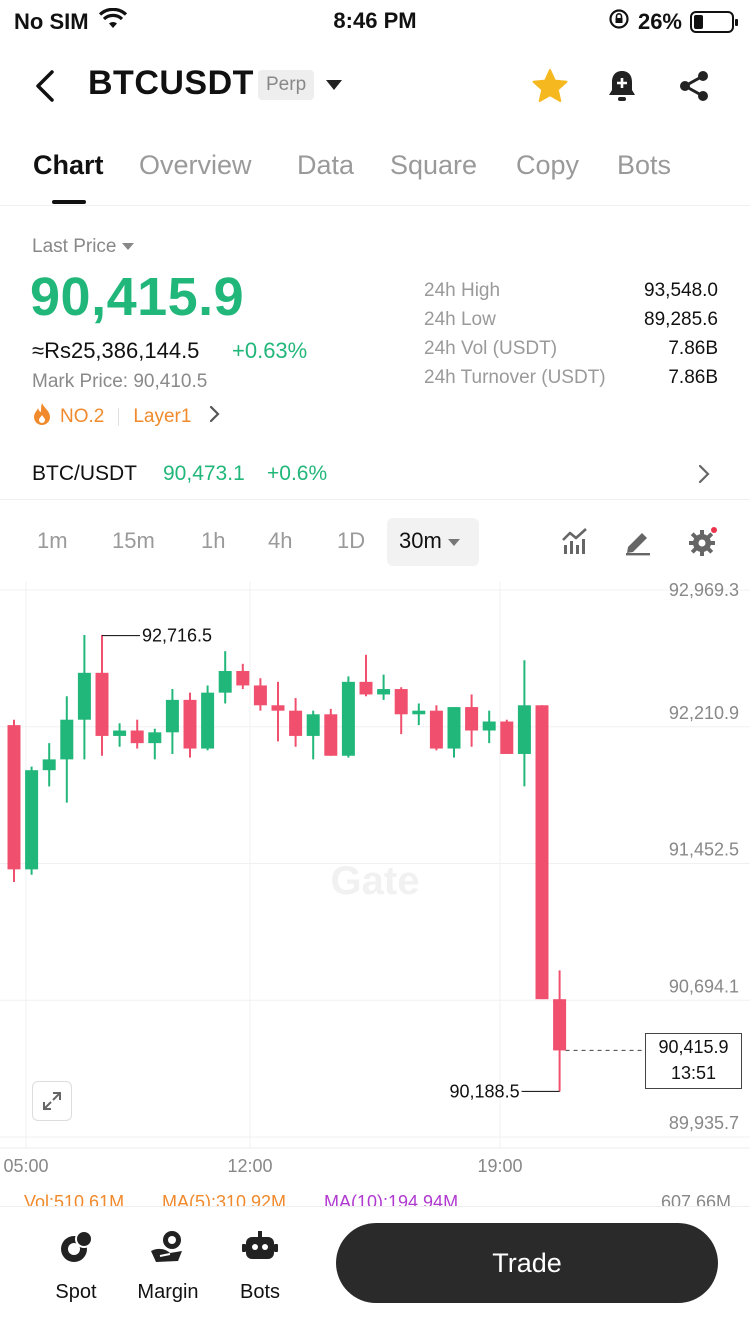  Describe the element at coordinates (137, 297) in the screenshot. I see `last-price-value: 90,415.9` at that location.